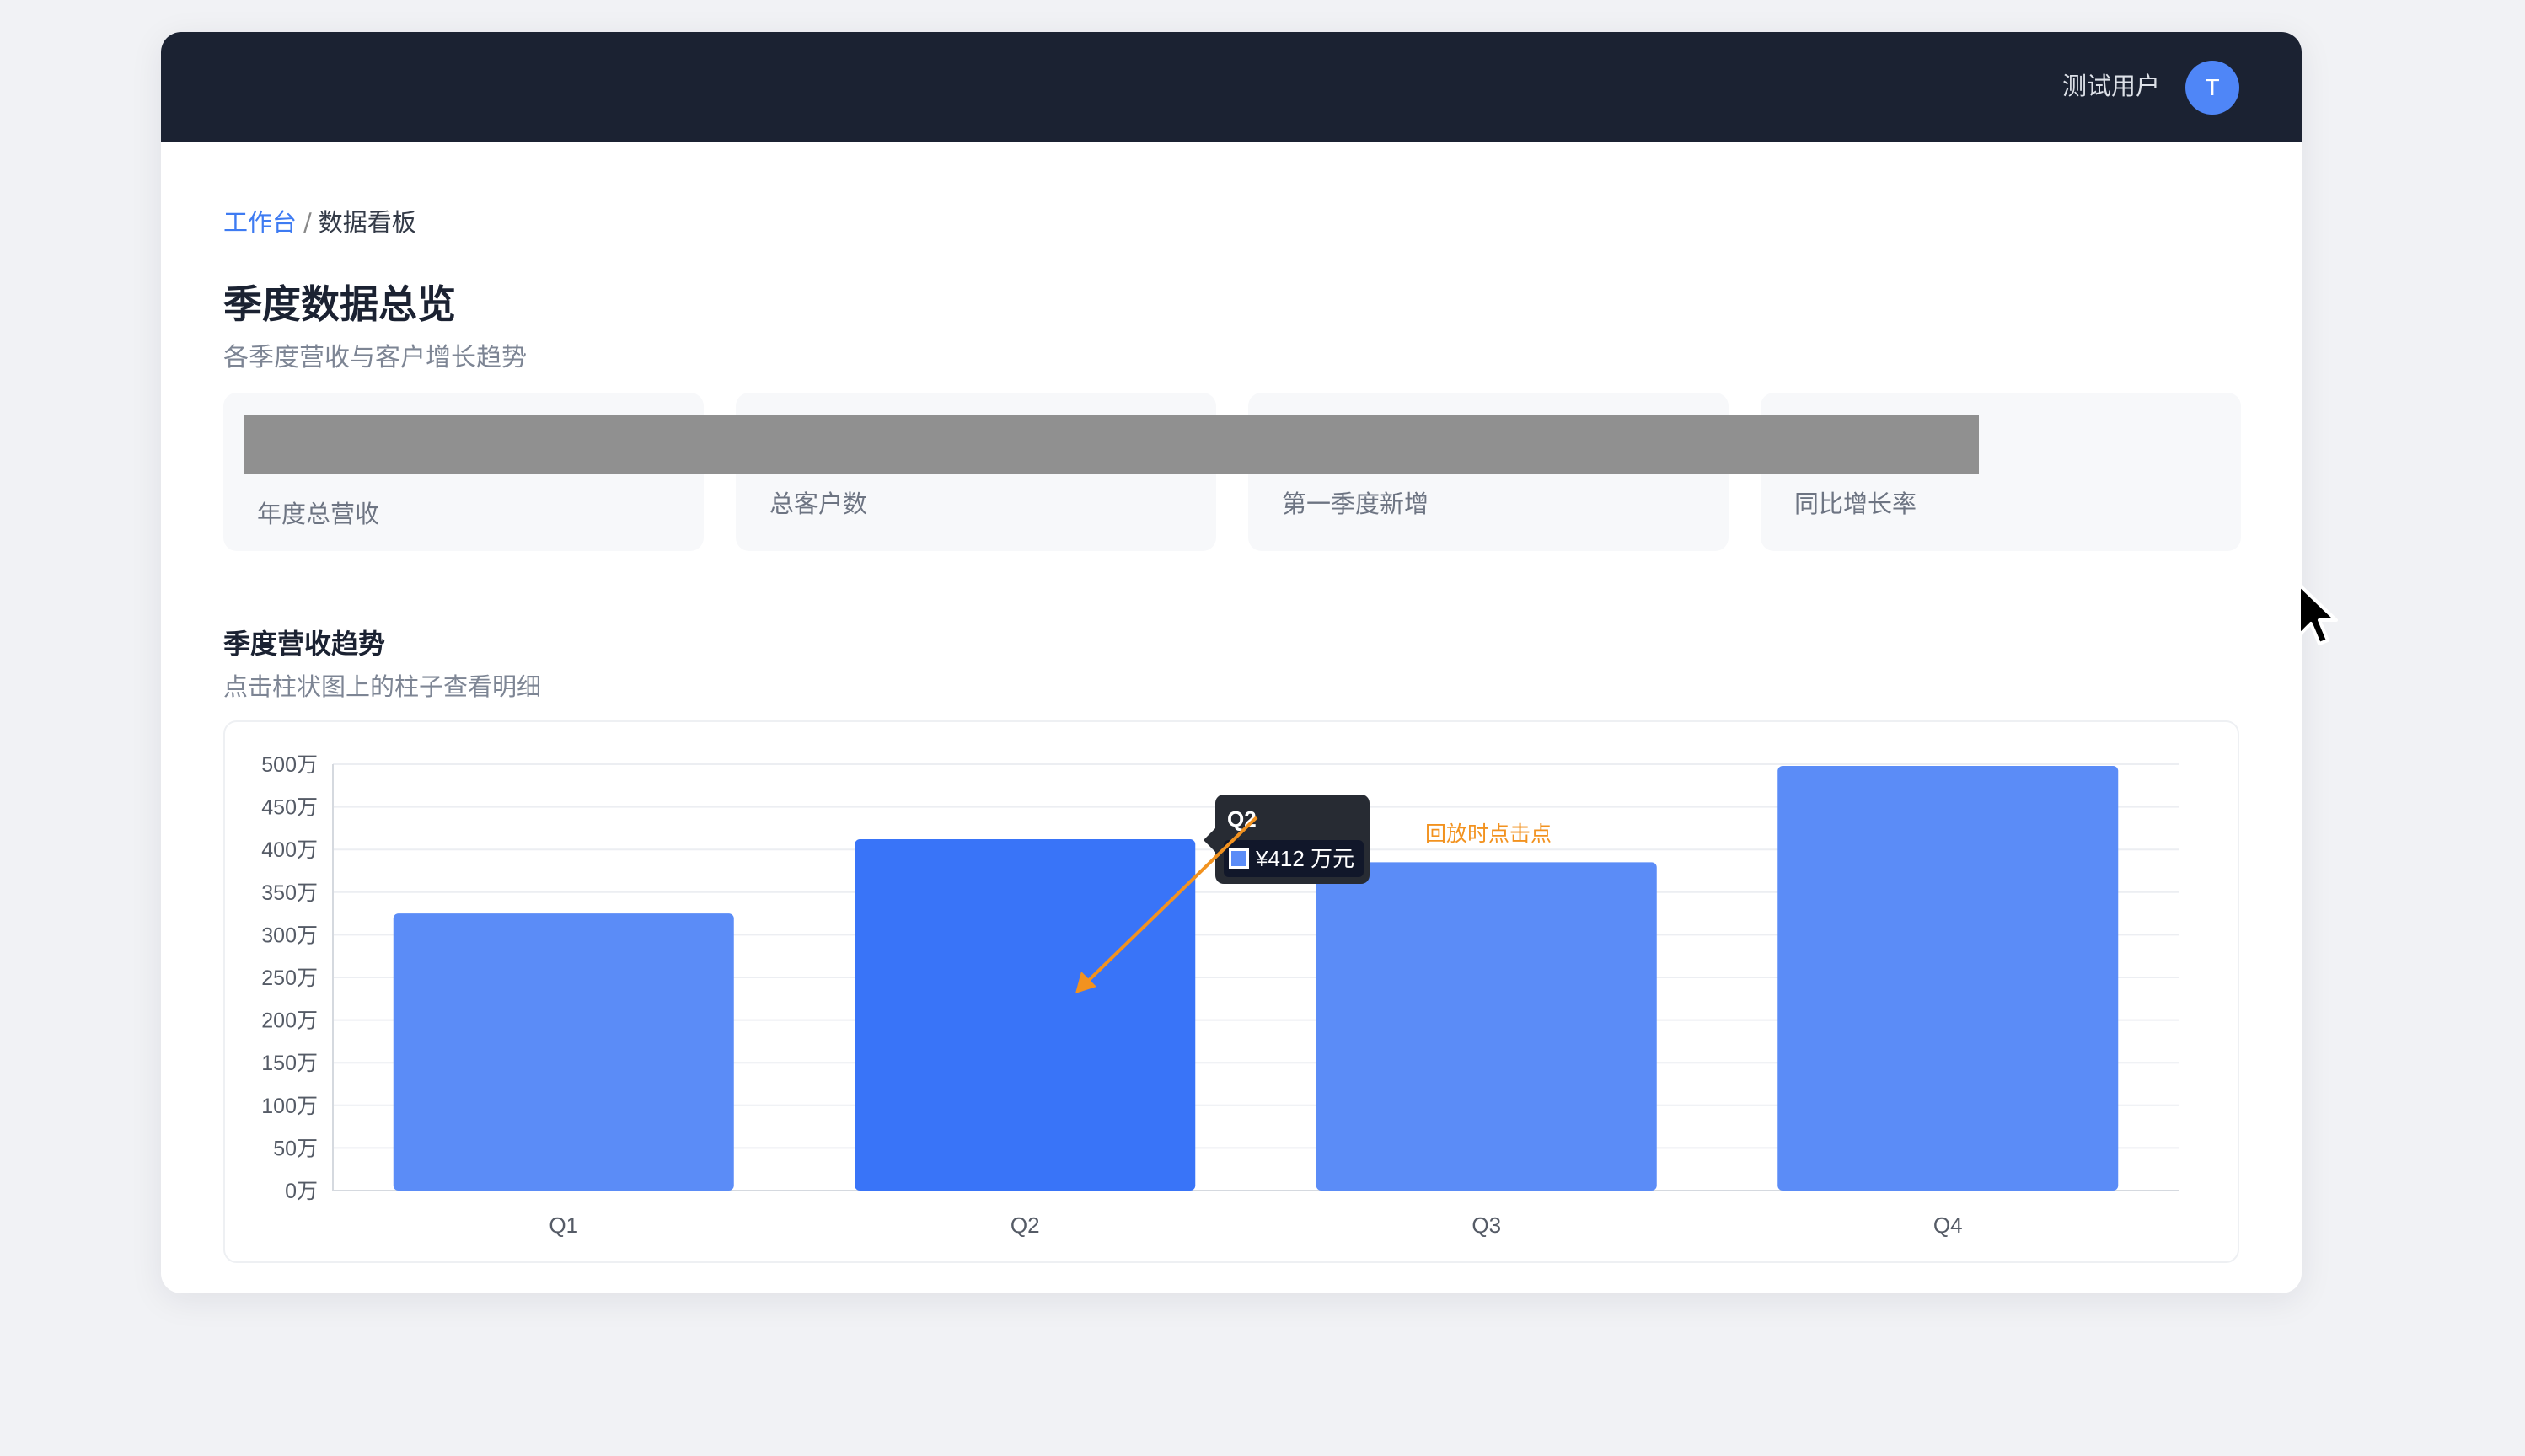  What do you see at coordinates (289, 893) in the screenshot?
I see `y-tick-label: 350万` at bounding box center [289, 893].